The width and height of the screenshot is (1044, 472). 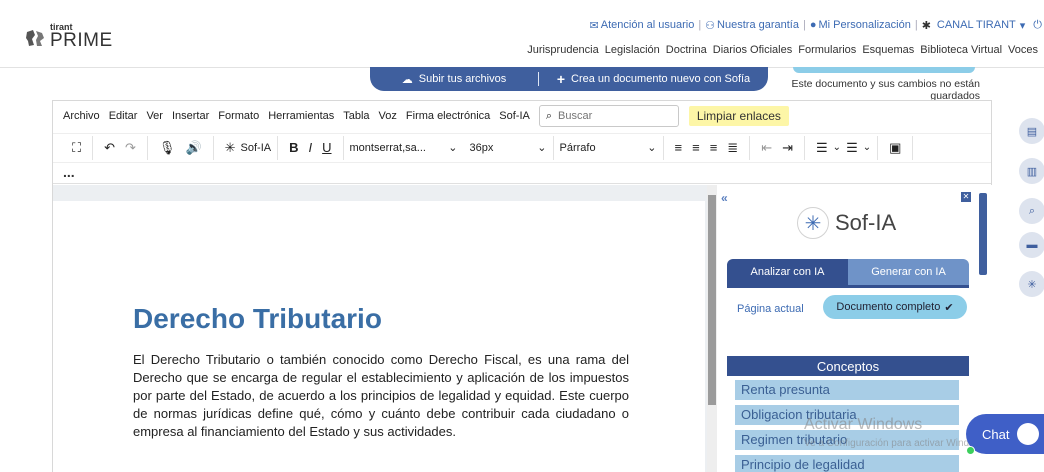 I want to click on redo-icon: ↷, so click(x=130, y=148).